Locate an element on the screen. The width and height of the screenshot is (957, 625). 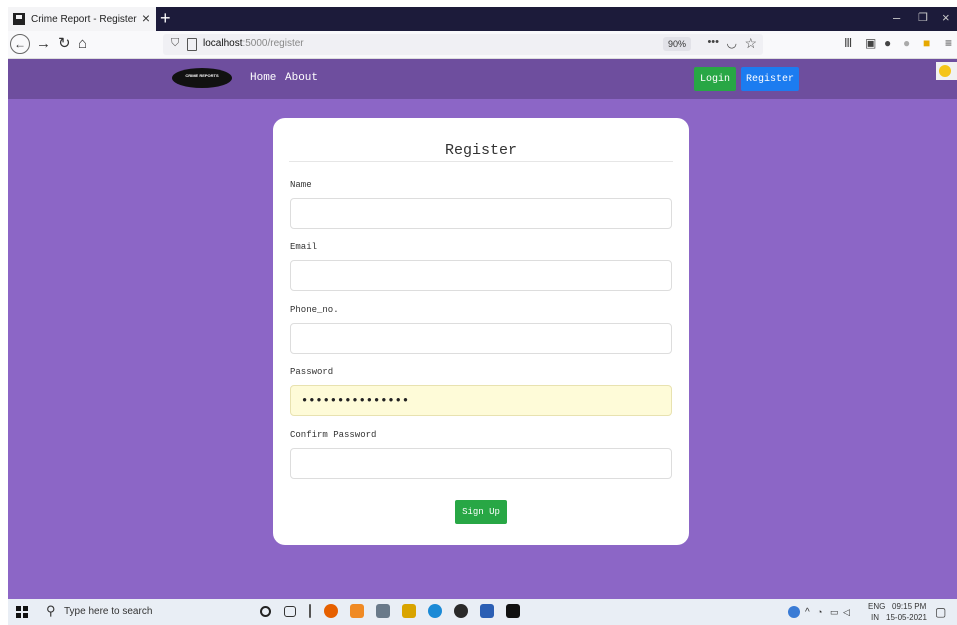
word-icon is located at coordinates (487, 611).